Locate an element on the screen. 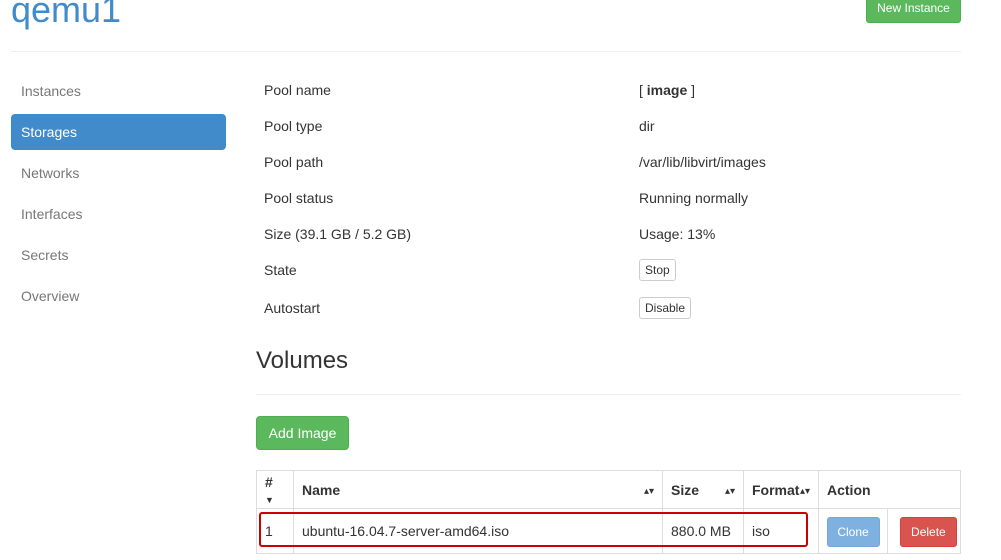  clone-button: Clone is located at coordinates (853, 532).